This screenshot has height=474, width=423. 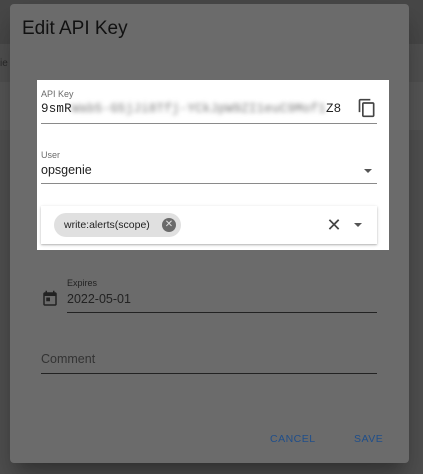 What do you see at coordinates (4, 63) in the screenshot?
I see `background-text: ie` at bounding box center [4, 63].